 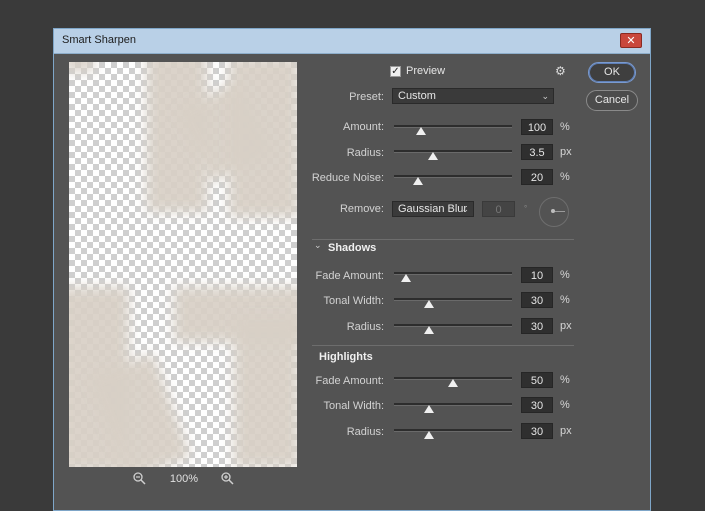 I want to click on shadows-fade-amount-unit: %, so click(x=565, y=275).